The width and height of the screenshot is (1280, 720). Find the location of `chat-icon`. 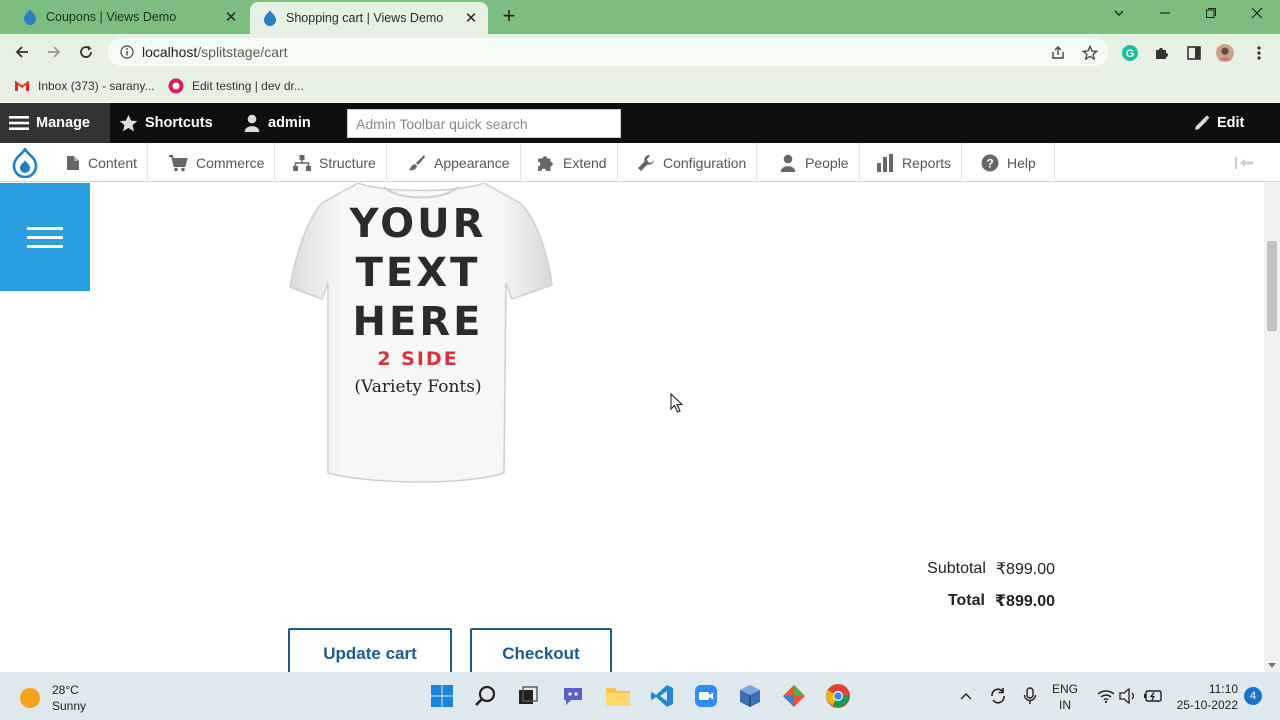

chat-icon is located at coordinates (573, 696).